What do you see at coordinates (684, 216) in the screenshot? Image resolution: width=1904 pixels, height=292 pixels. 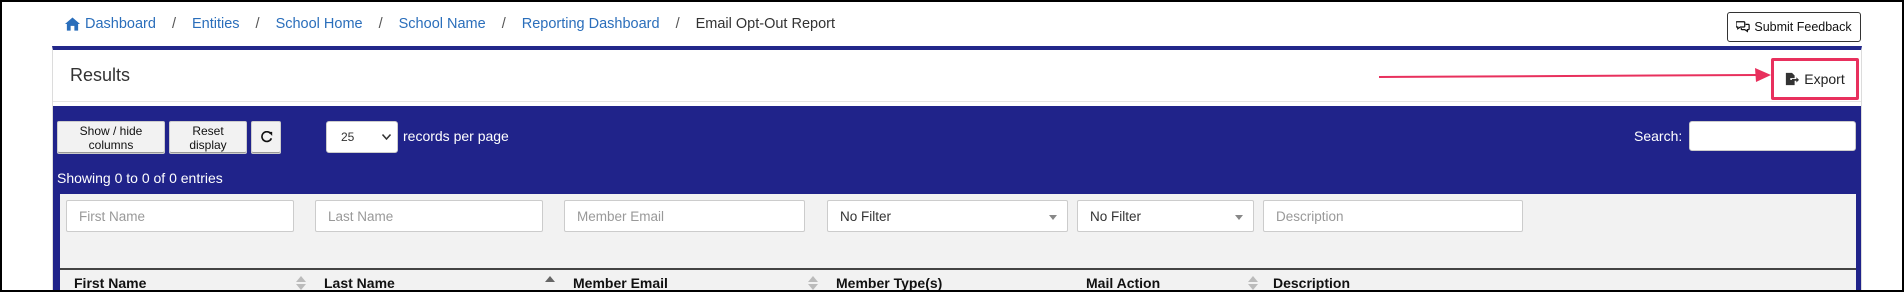 I see `member-email-filter: Member Email` at bounding box center [684, 216].